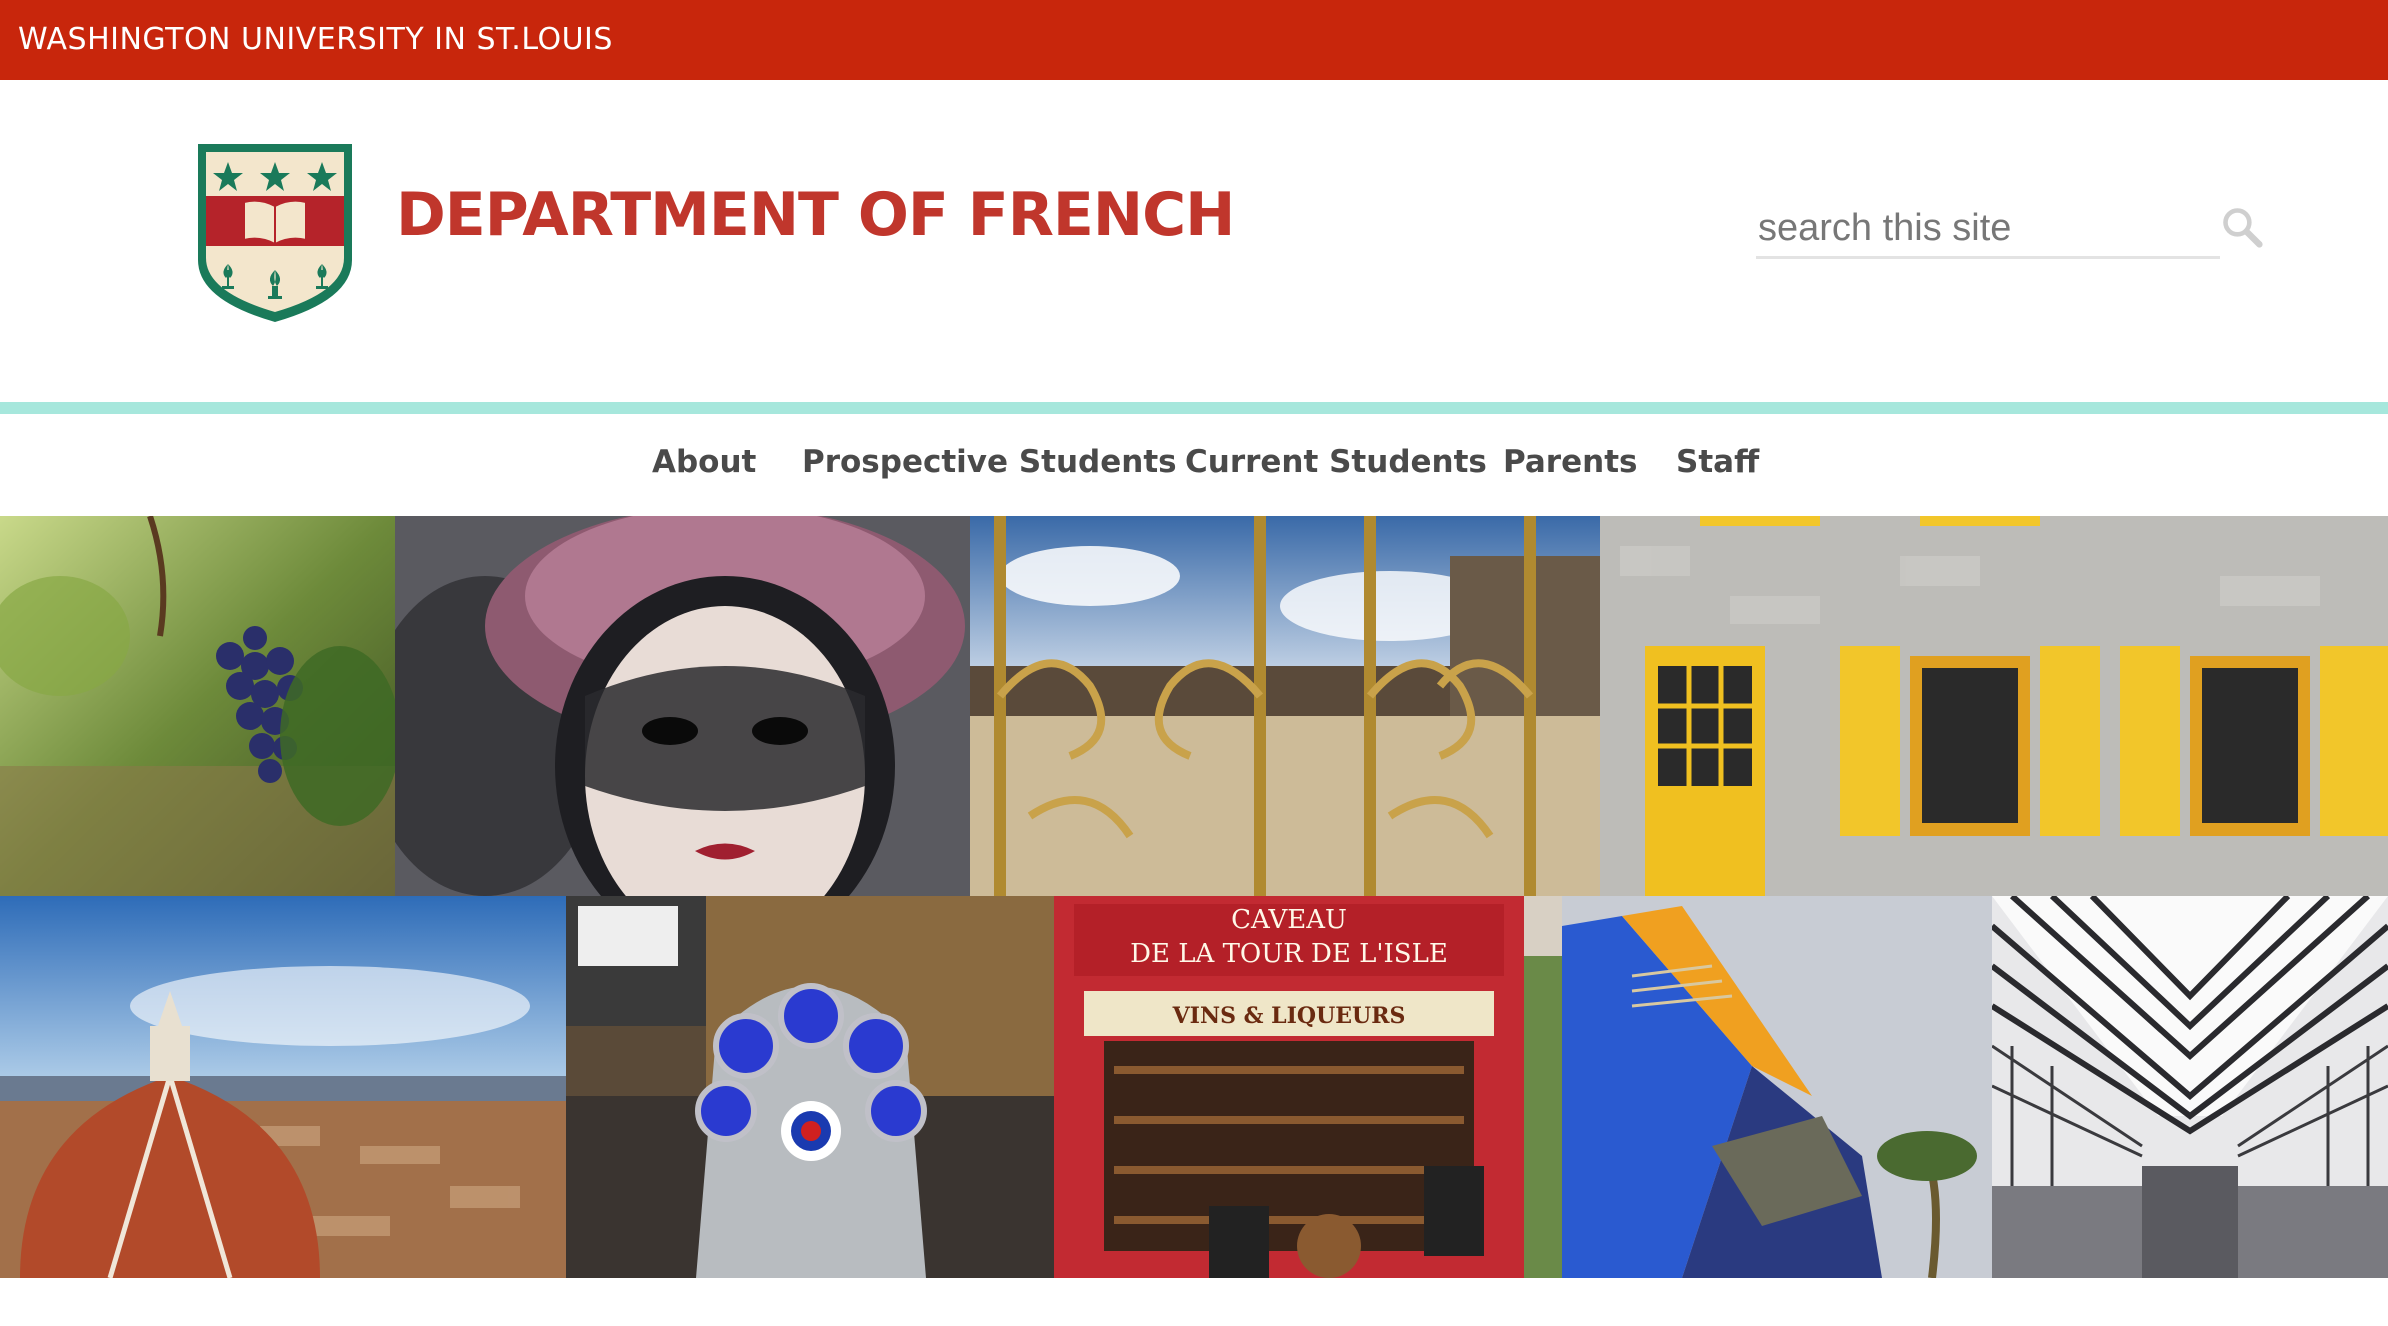  What do you see at coordinates (1194, 40) in the screenshot?
I see `top-banner: WASHINGTON UNIVERSITY IN ST.LOUIS` at bounding box center [1194, 40].